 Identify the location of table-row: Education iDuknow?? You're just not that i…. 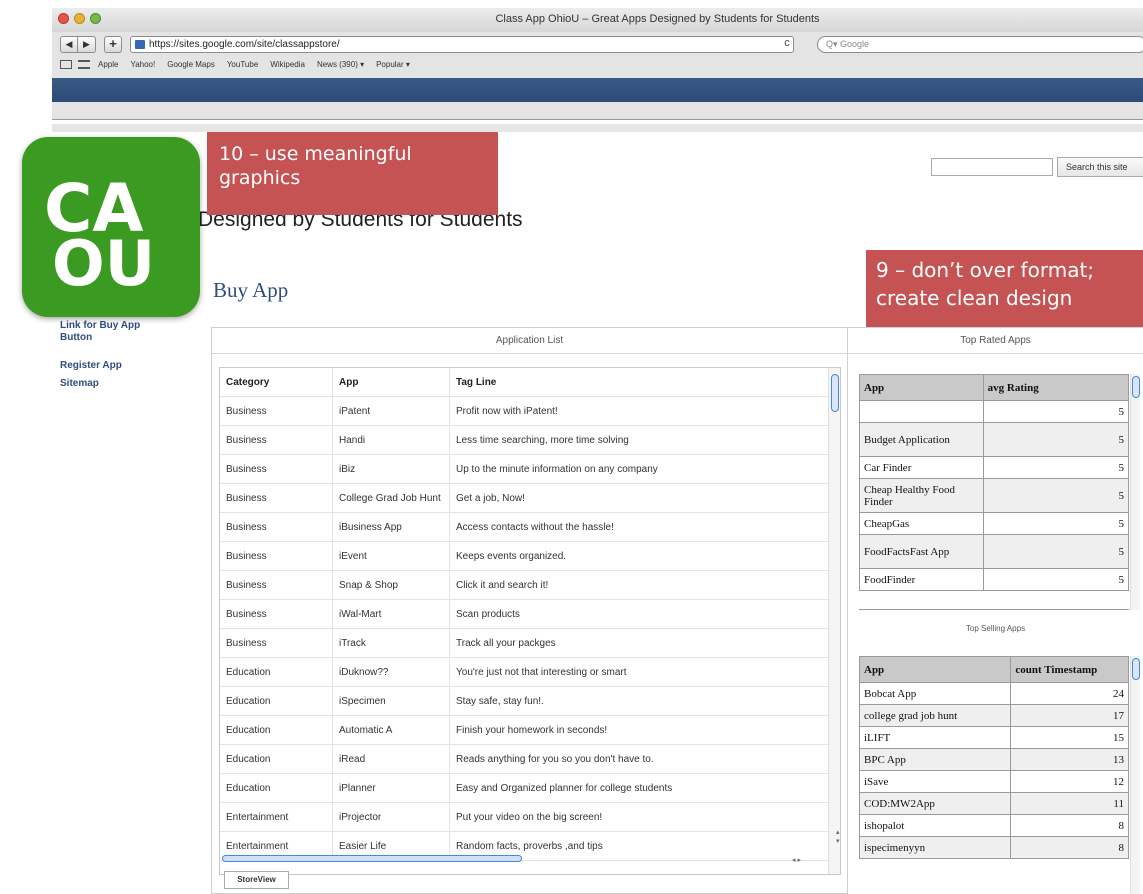
(525, 672).